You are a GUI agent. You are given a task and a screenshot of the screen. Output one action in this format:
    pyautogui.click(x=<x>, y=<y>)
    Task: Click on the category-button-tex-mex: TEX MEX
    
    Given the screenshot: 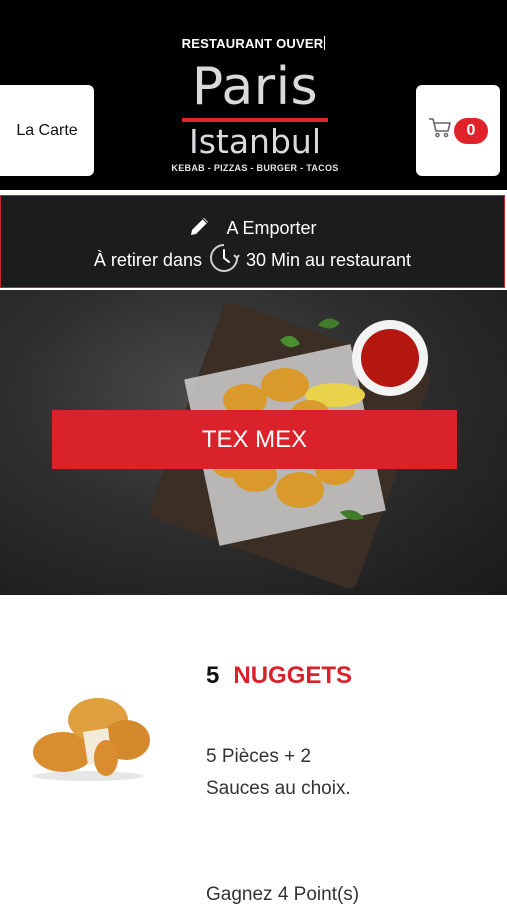 What is the action you would take?
    pyautogui.click(x=254, y=439)
    